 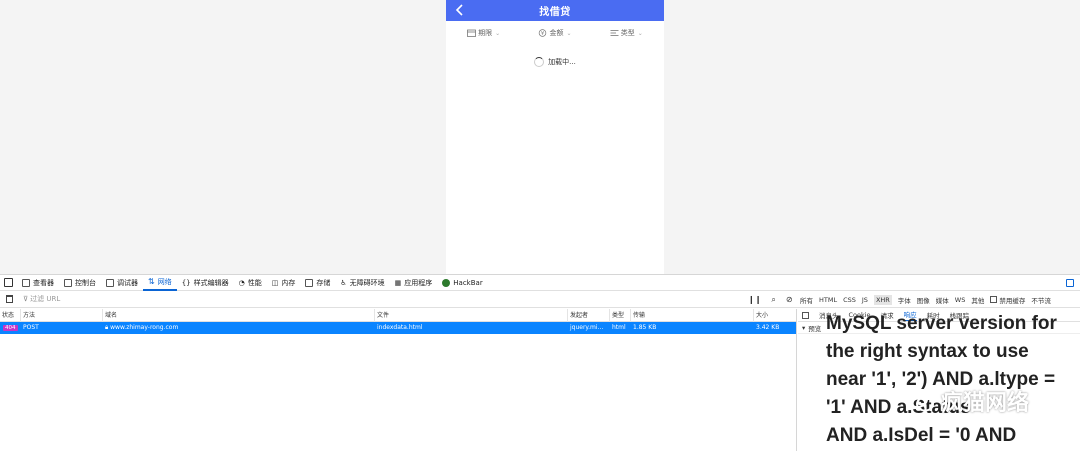 I want to click on type-filter-xhr: XHR, so click(x=882, y=299).